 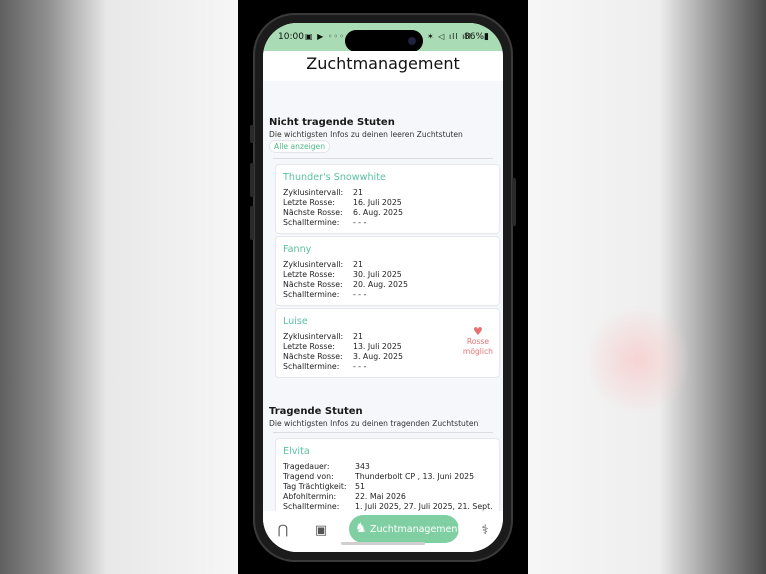 What do you see at coordinates (477, 351) in the screenshot?
I see `hint-line-2: möglich` at bounding box center [477, 351].